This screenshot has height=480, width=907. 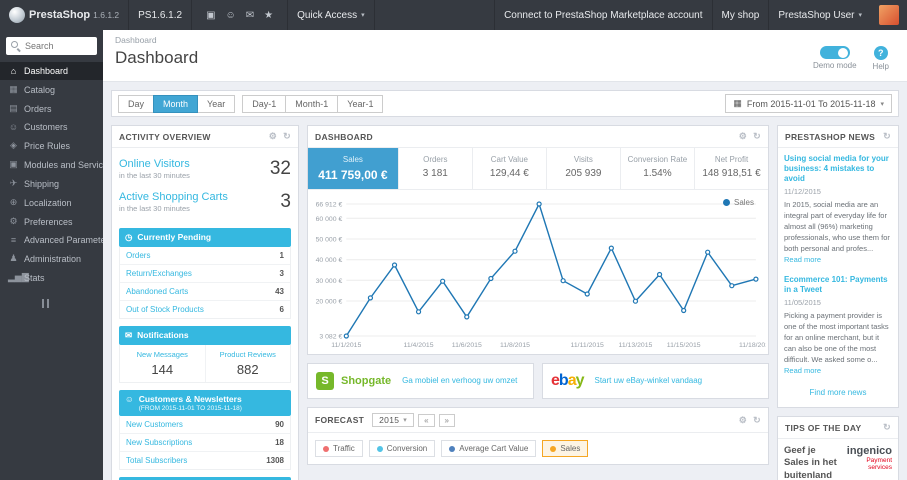 I want to click on abandoned-carts-link: Abandoned Carts, so click(x=157, y=291).